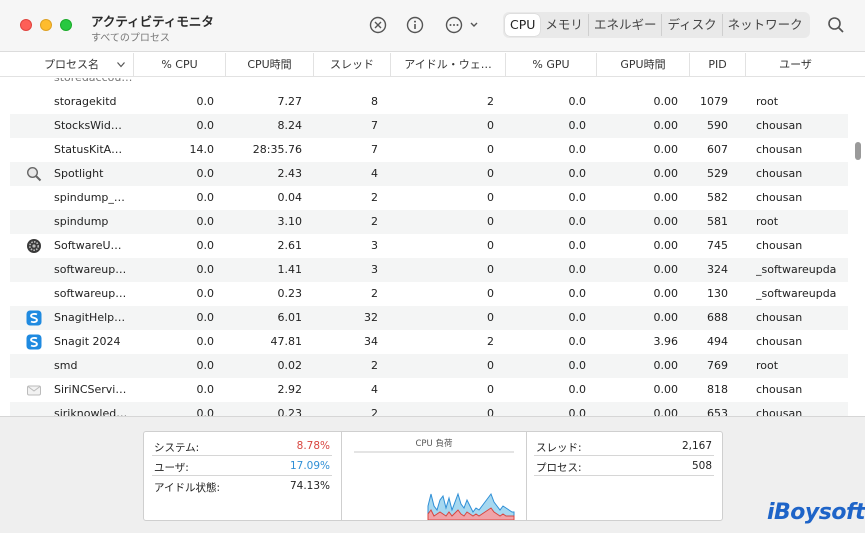 This screenshot has width=865, height=533. What do you see at coordinates (434, 485) in the screenshot?
I see `cpu-load-chart` at bounding box center [434, 485].